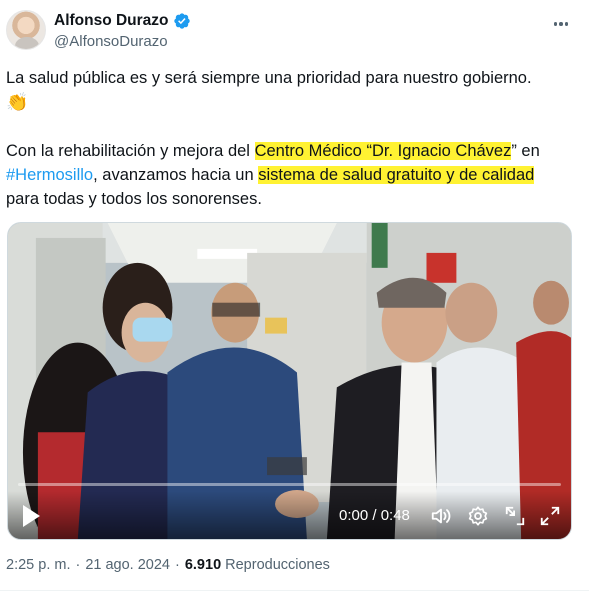 The height and width of the screenshot is (597, 589). What do you see at coordinates (294, 590) in the screenshot?
I see `divider` at bounding box center [294, 590].